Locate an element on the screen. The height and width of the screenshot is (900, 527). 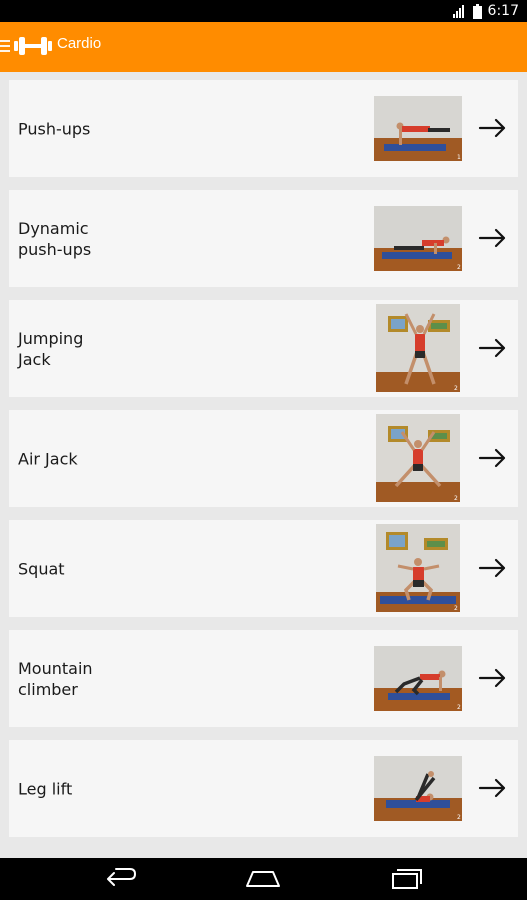
exercise-item-push-ups: Push-ups 1 is located at coordinates (263, 128).